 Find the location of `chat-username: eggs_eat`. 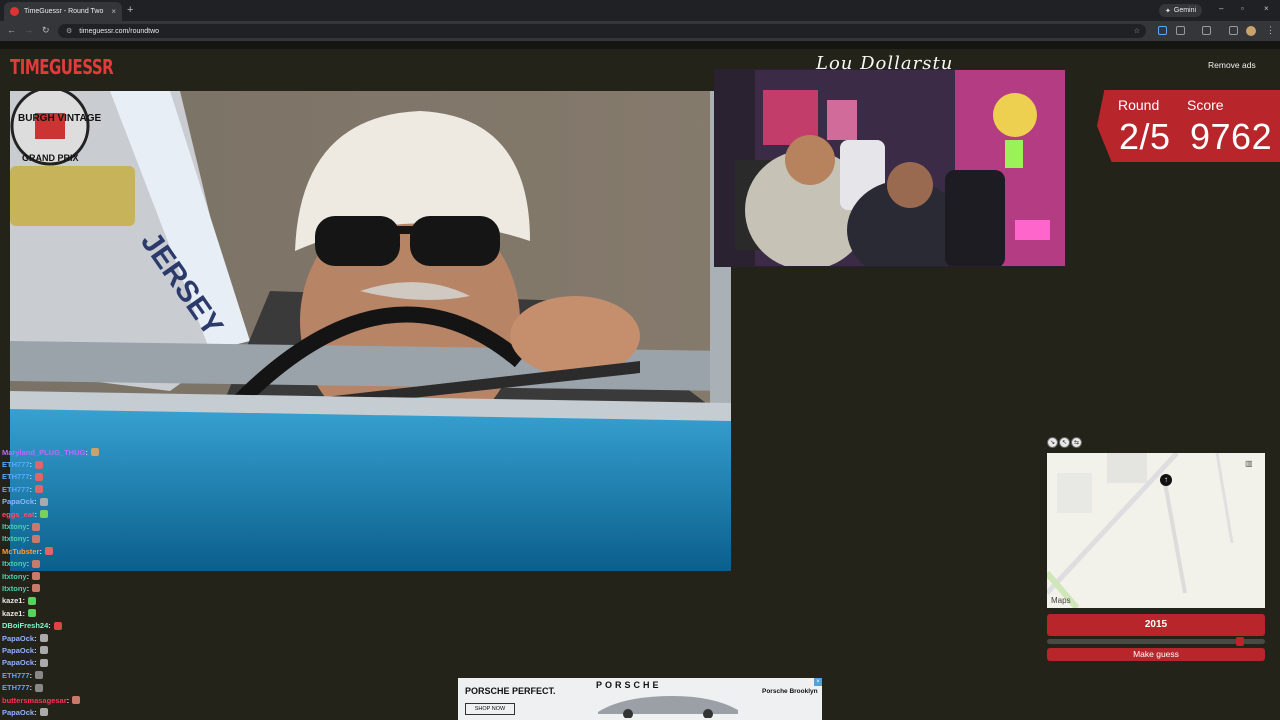

chat-username: eggs_eat is located at coordinates (18, 514).